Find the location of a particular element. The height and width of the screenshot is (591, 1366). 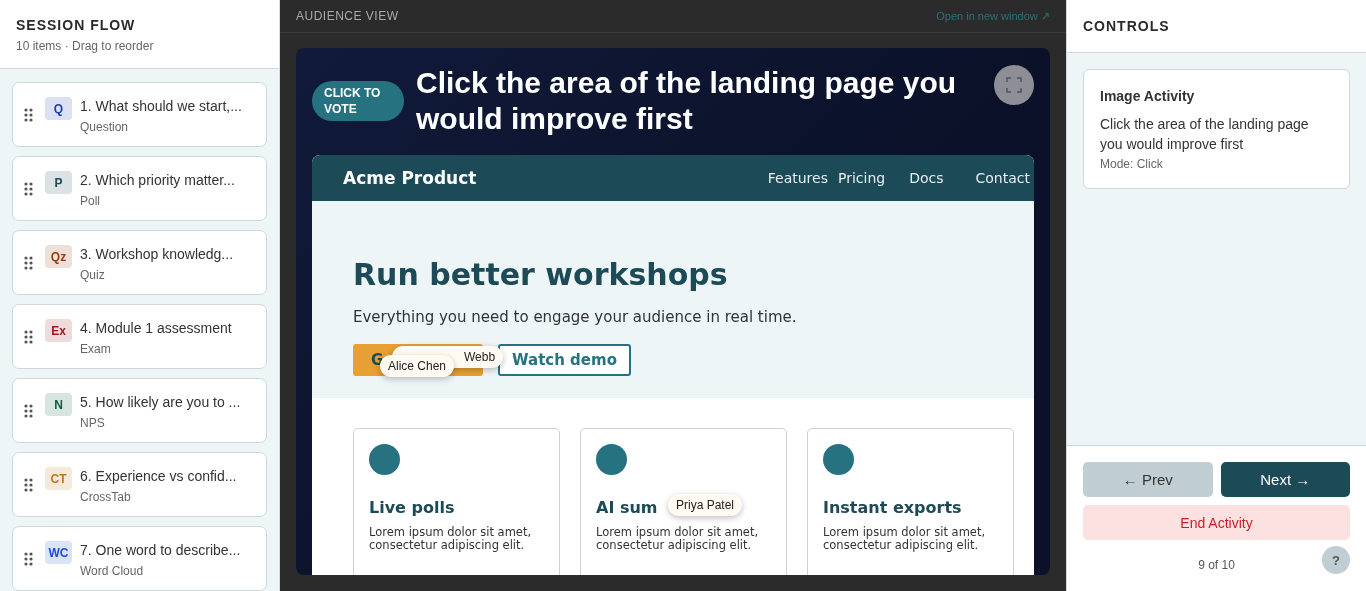

vote-tag: CLICK TO VOTE is located at coordinates (358, 101).